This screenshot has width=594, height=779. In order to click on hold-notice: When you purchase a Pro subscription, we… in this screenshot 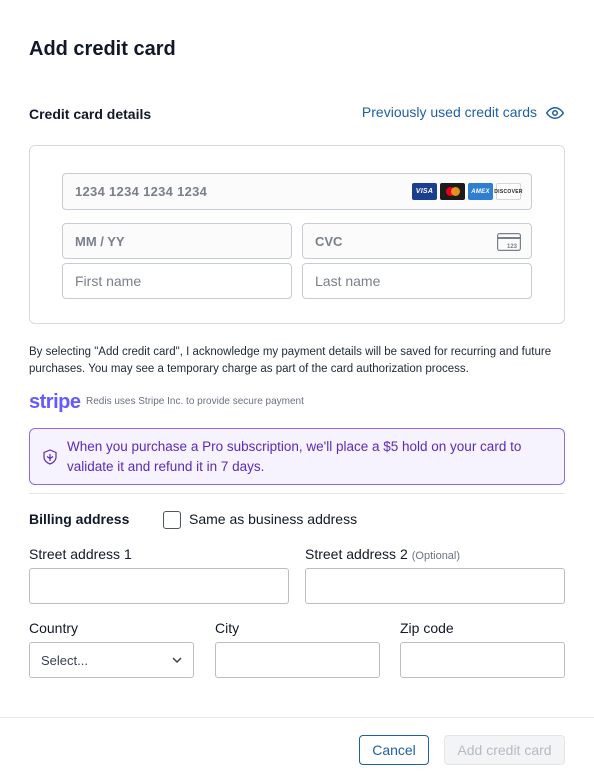, I will do `click(297, 456)`.